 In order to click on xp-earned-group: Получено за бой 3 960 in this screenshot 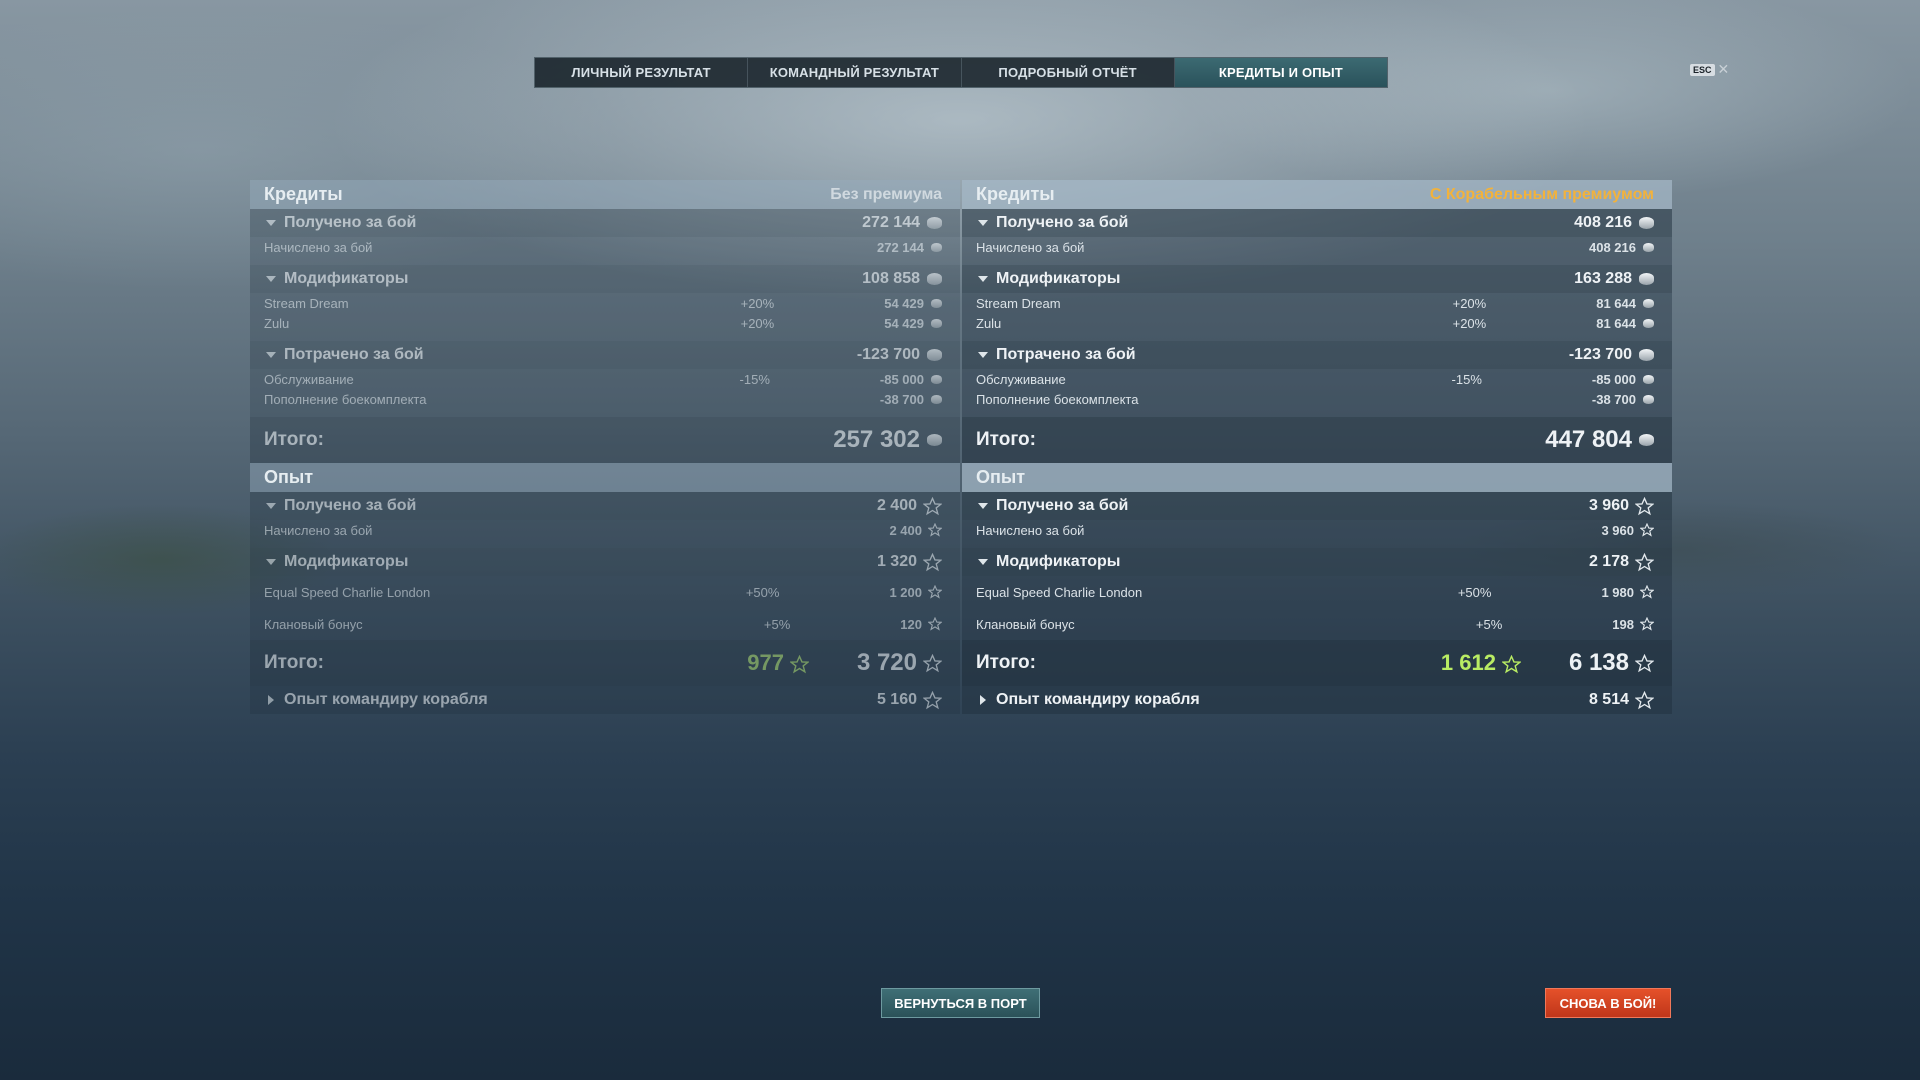, I will do `click(1317, 506)`.